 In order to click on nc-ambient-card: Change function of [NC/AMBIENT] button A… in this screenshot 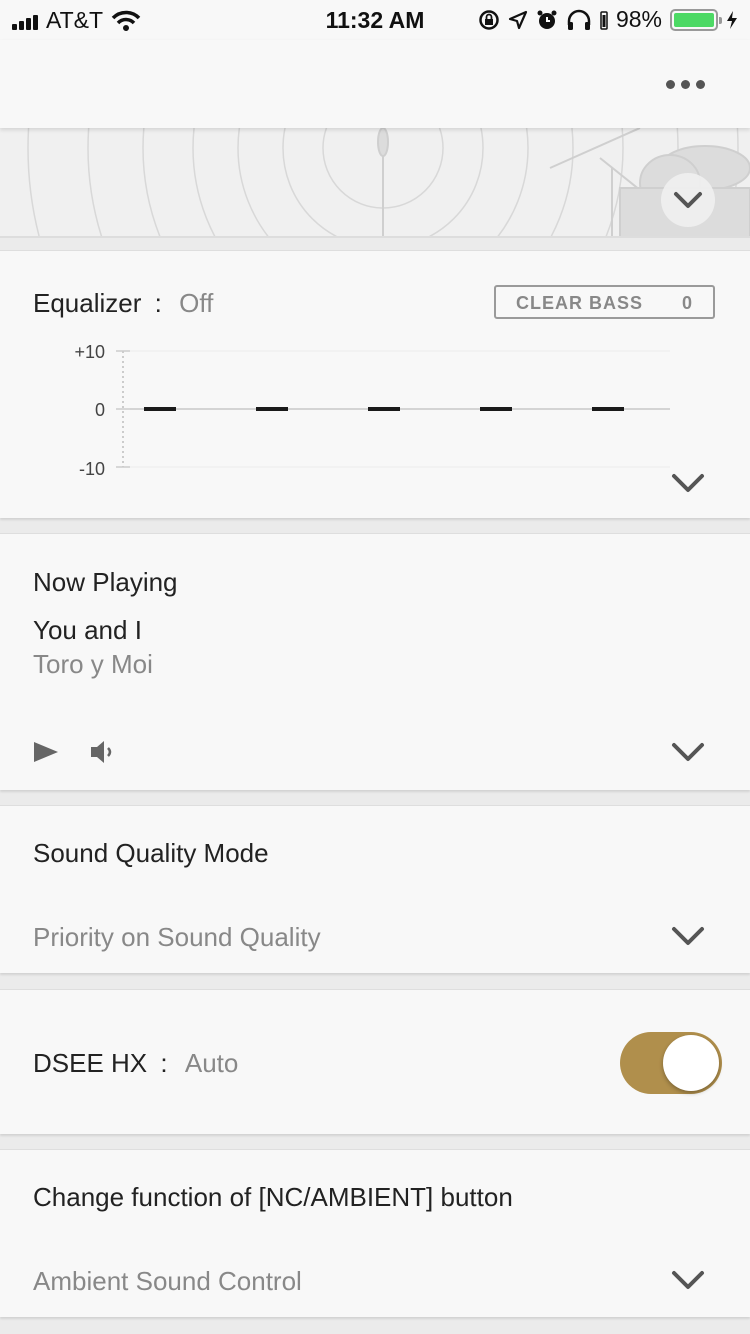, I will do `click(375, 1233)`.